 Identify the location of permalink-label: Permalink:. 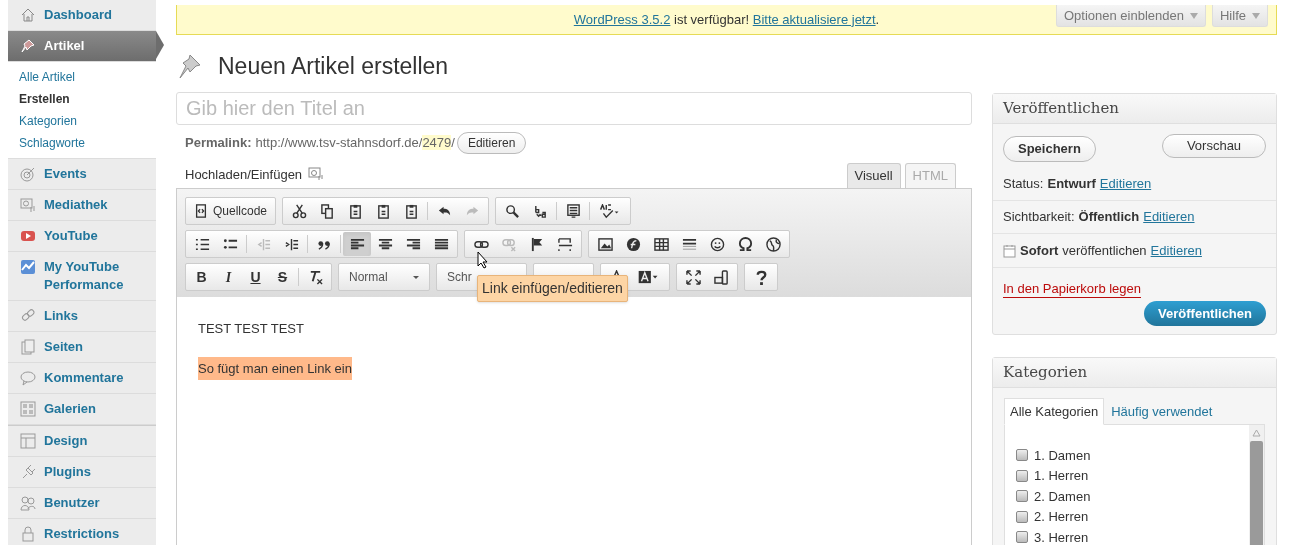
(218, 143).